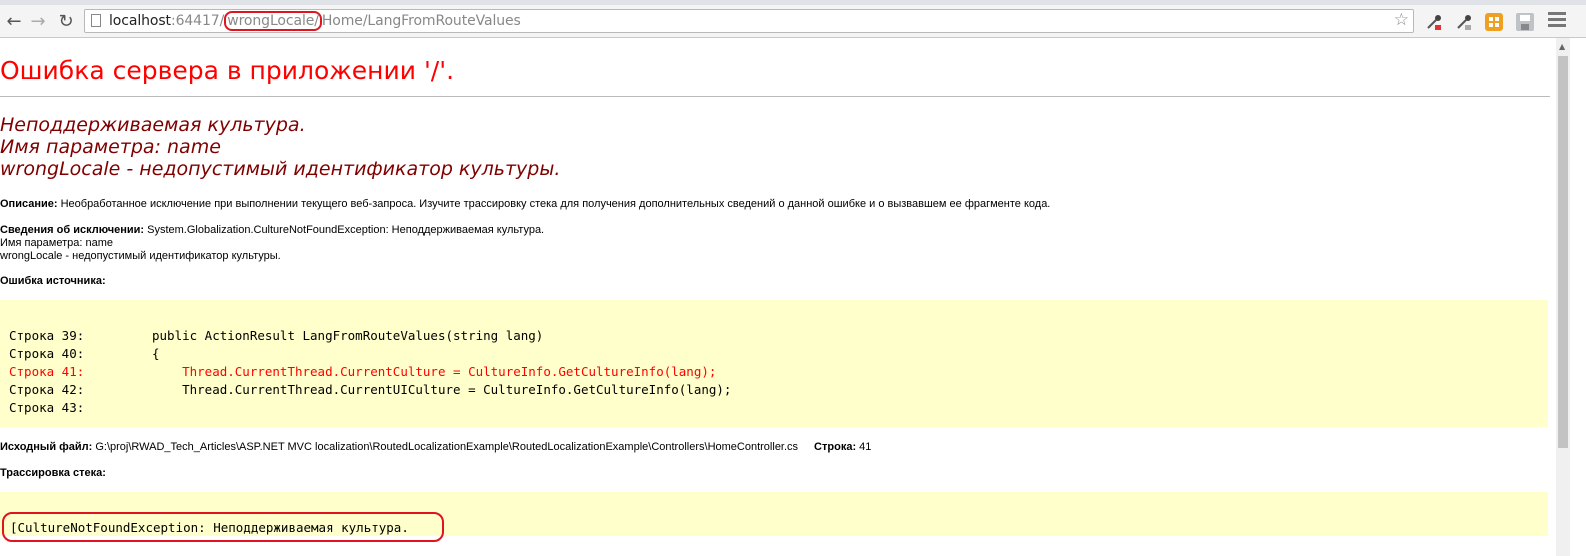  Describe the element at coordinates (1525, 22) in the screenshot. I see `save-page-icon` at that location.